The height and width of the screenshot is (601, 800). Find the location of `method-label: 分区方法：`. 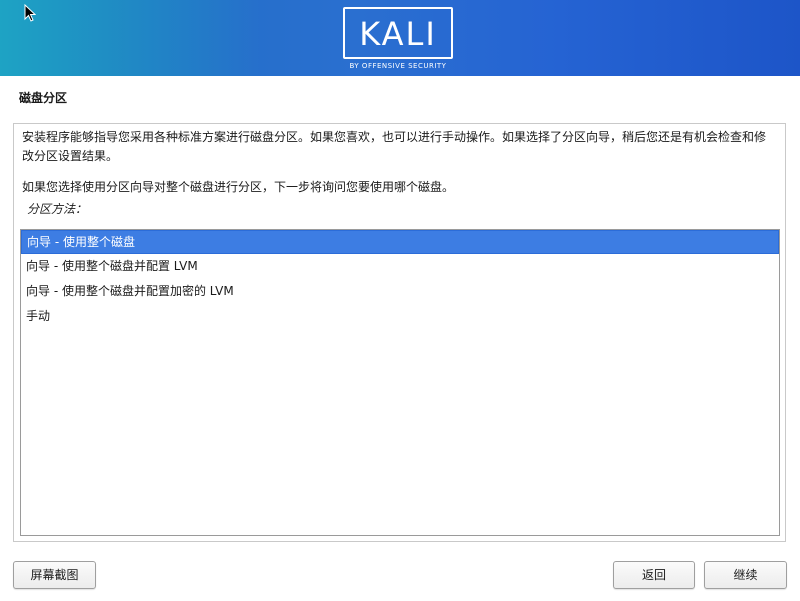

method-label: 分区方法： is located at coordinates (57, 209).